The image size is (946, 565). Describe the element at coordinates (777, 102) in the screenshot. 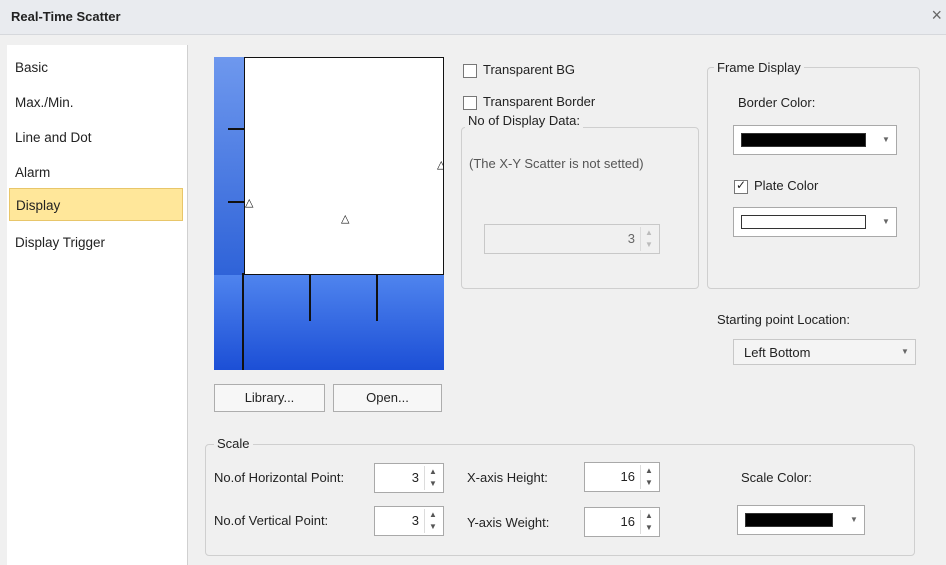

I see `border-color-label: Border Color:` at that location.